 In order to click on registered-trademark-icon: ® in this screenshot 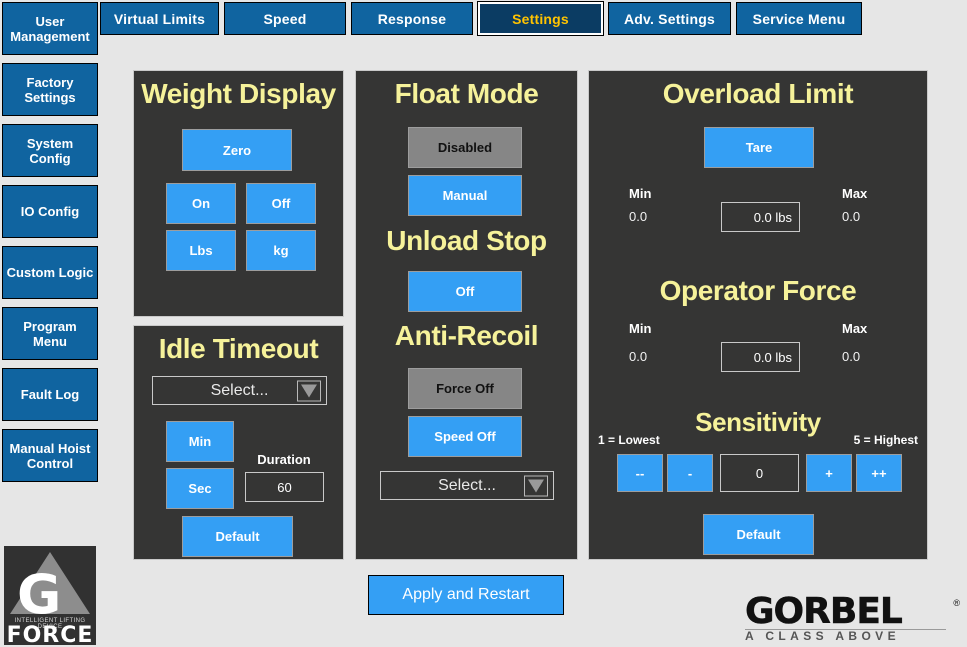, I will do `click(956, 603)`.